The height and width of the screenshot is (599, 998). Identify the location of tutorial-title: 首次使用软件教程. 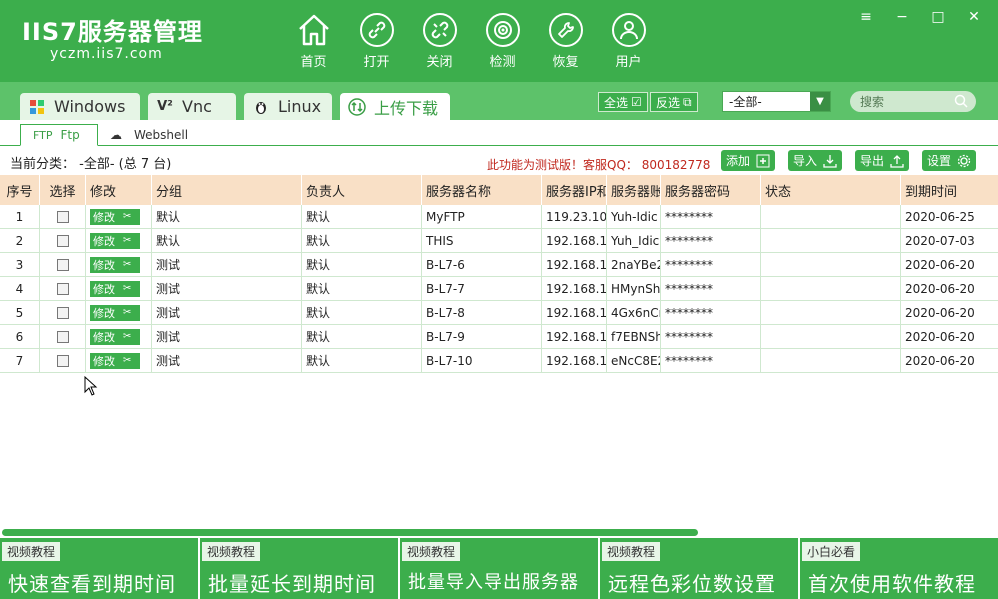
(892, 584).